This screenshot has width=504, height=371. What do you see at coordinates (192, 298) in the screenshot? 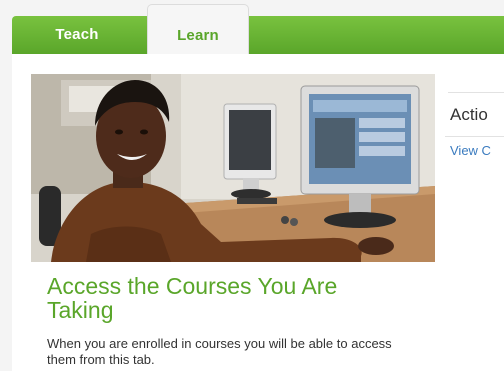
I see `page-headline: Access the Courses You Are Taking` at bounding box center [192, 298].